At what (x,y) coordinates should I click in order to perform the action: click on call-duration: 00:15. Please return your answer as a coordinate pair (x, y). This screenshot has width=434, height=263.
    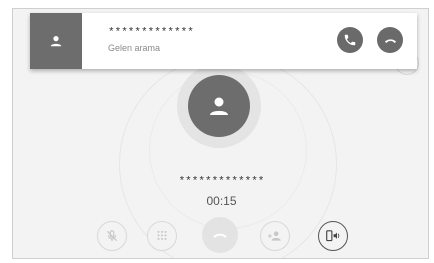
    Looking at the image, I should click on (221, 201).